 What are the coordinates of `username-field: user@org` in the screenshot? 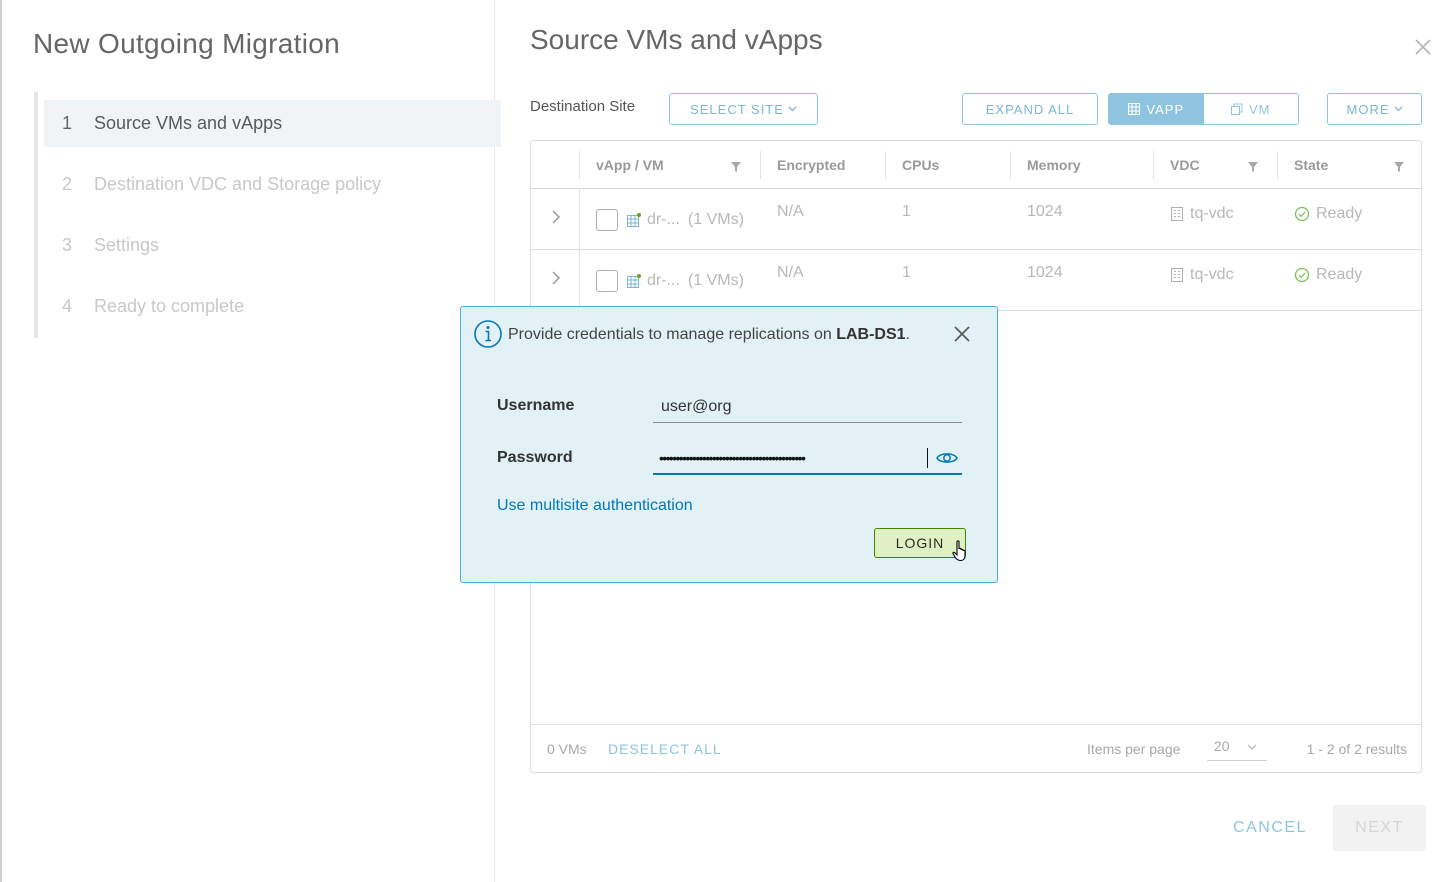 It's located at (807, 407).